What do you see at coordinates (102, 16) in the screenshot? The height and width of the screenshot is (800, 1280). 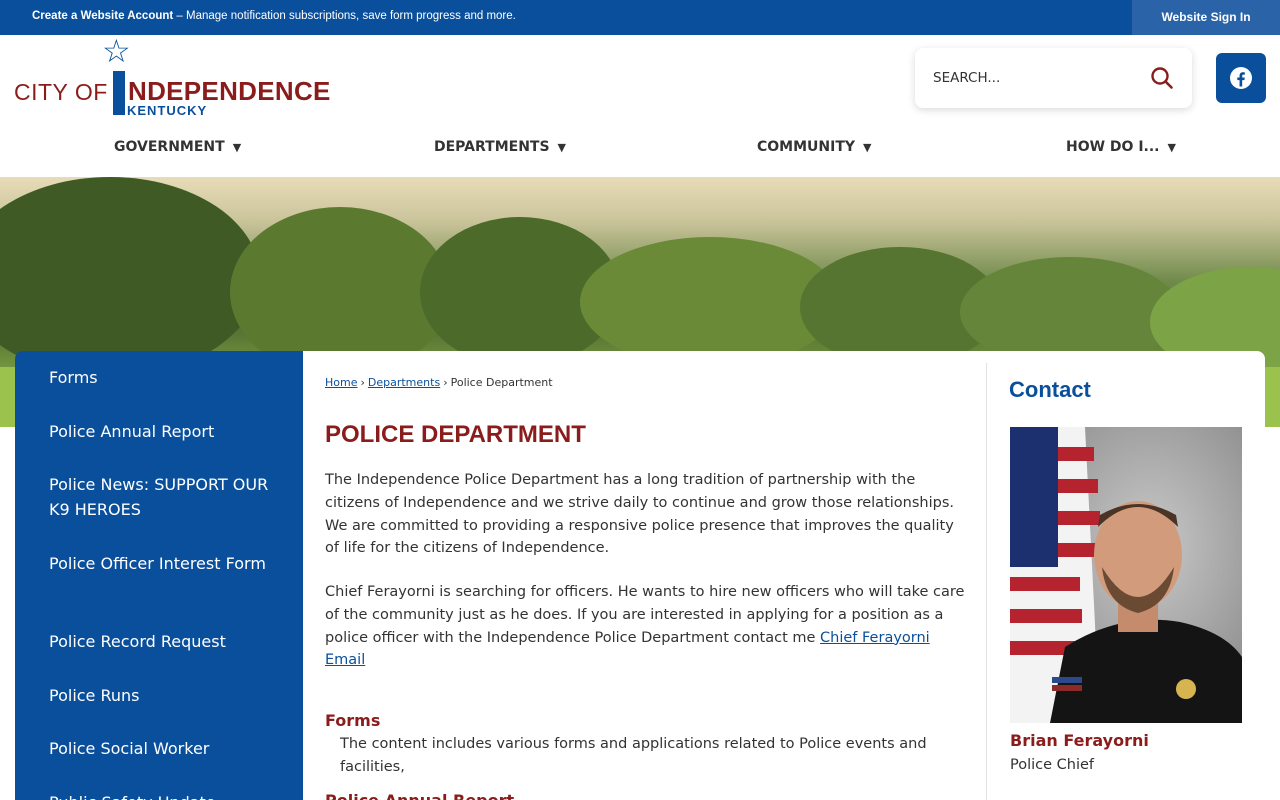 I see `create-account-link: Create a Website Account` at bounding box center [102, 16].